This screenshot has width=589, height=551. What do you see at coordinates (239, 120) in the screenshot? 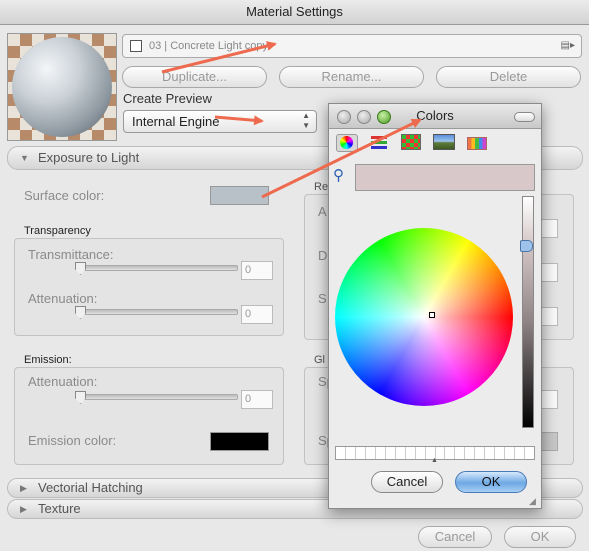
I see `arrow-to-preview-engine` at bounding box center [239, 120].